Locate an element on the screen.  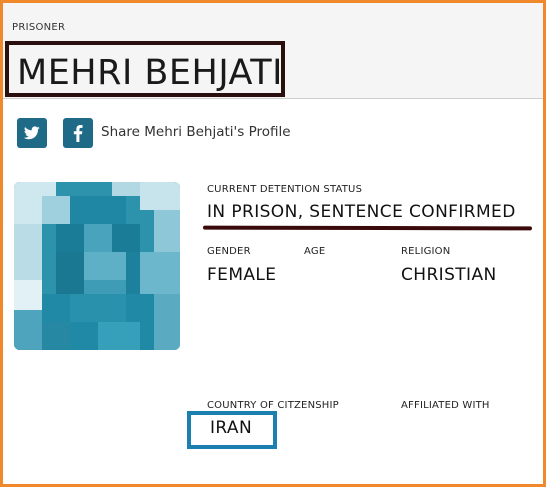
religion-label: RELIGION is located at coordinates (426, 251).